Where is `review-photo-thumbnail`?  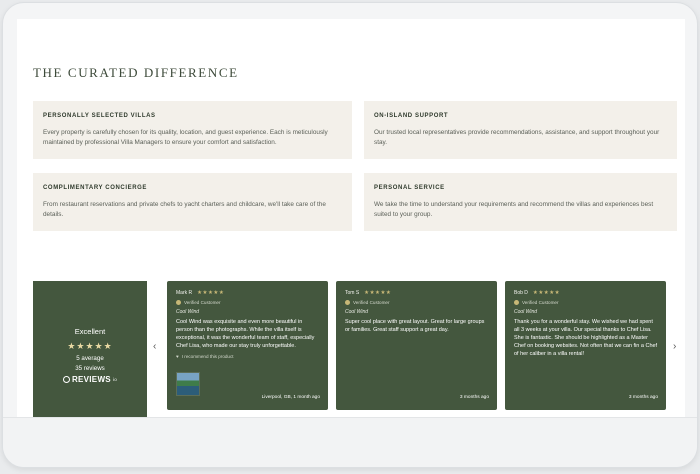
review-photo-thumbnail is located at coordinates (188, 384).